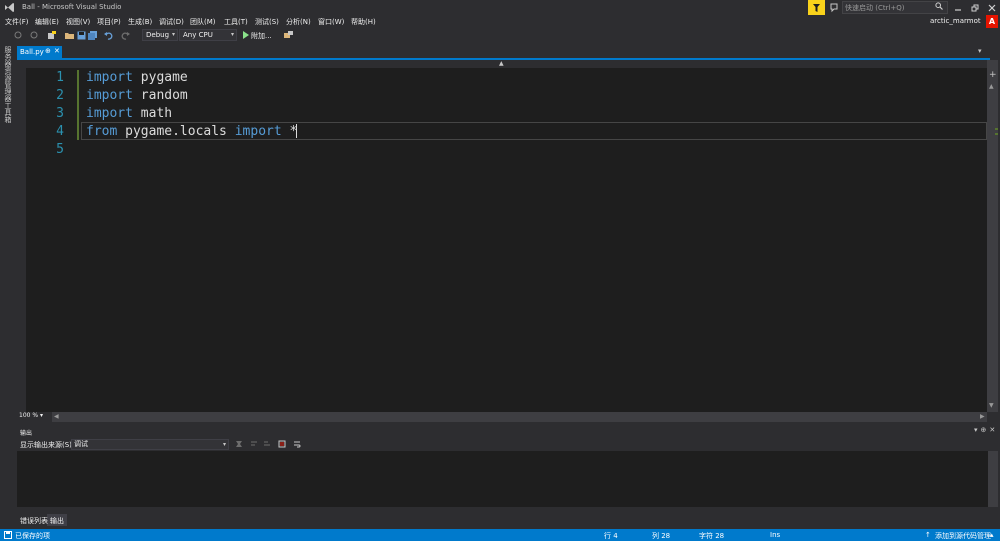 This screenshot has height=541, width=1000. Describe the element at coordinates (60, 77) in the screenshot. I see `line-number: 1` at that location.